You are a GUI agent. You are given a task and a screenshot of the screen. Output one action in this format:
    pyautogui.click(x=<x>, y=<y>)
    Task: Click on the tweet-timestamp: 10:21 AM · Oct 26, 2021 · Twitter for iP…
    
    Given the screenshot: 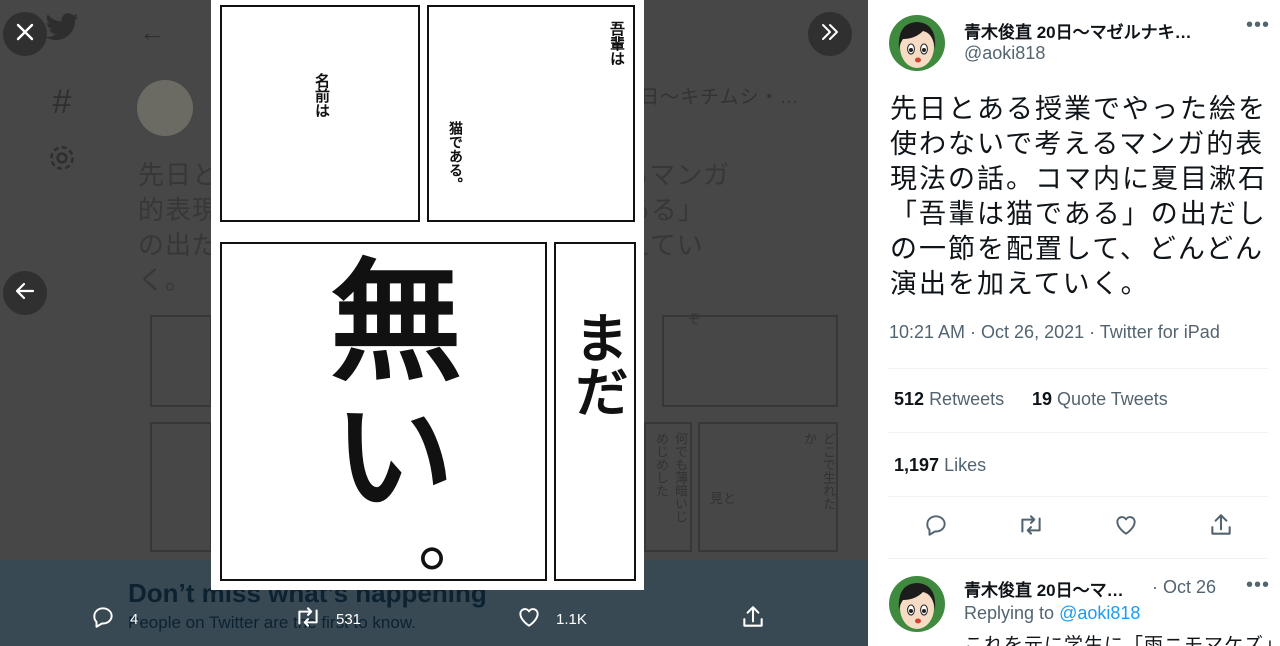 What is the action you would take?
    pyautogui.click(x=1054, y=332)
    